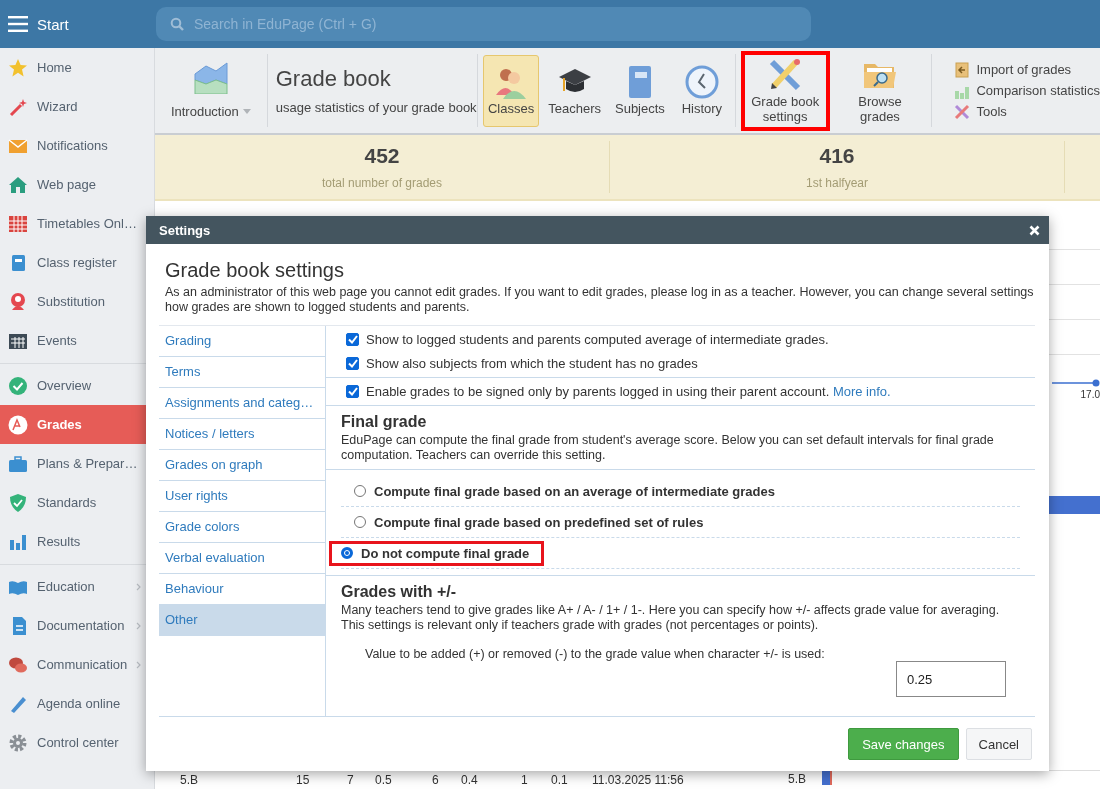  I want to click on sidebar-item: Overview, so click(77, 385).